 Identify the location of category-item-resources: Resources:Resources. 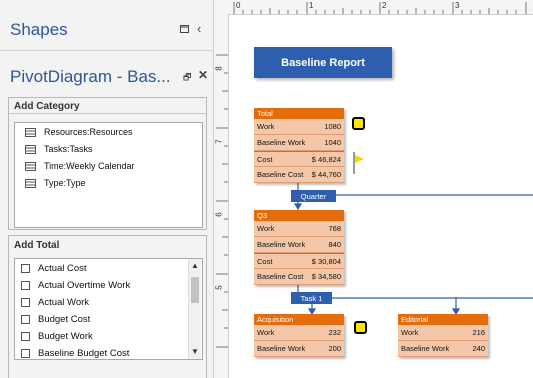
(79, 132).